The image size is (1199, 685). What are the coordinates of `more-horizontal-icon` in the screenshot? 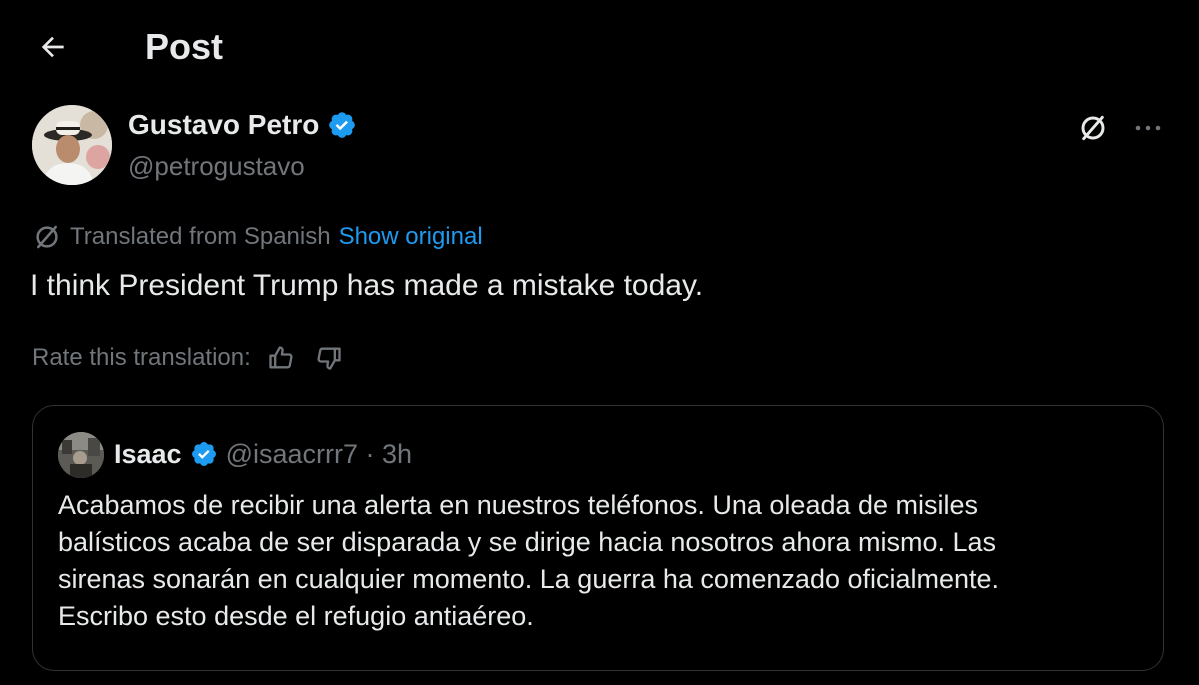 It's located at (1148, 128).